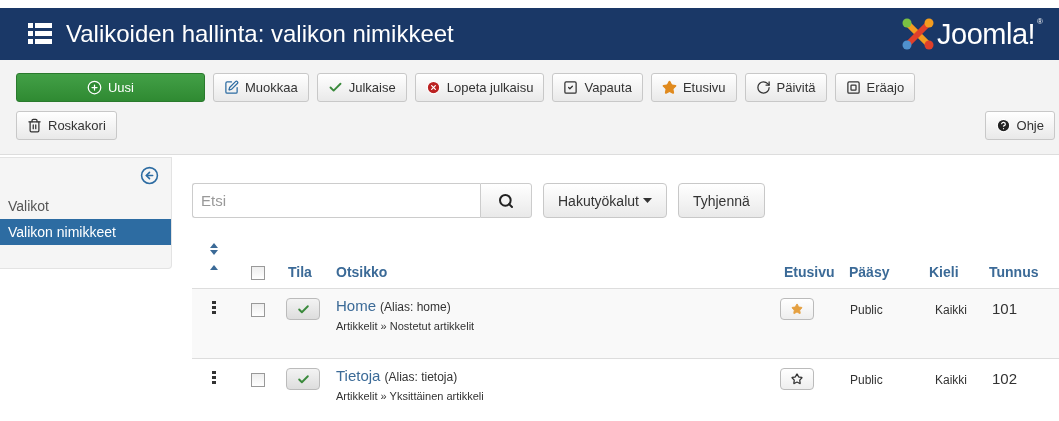 The height and width of the screenshot is (421, 1059). What do you see at coordinates (260, 34) in the screenshot?
I see `page-title: Valikoiden hallinta: valikon nimikkeet` at bounding box center [260, 34].